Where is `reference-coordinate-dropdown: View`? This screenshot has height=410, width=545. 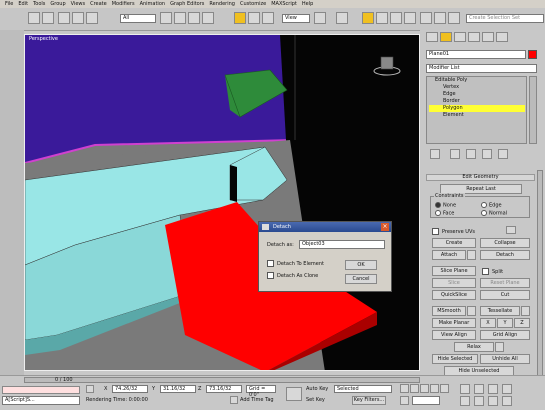 reference-coordinate-dropdown: View is located at coordinates (296, 18).